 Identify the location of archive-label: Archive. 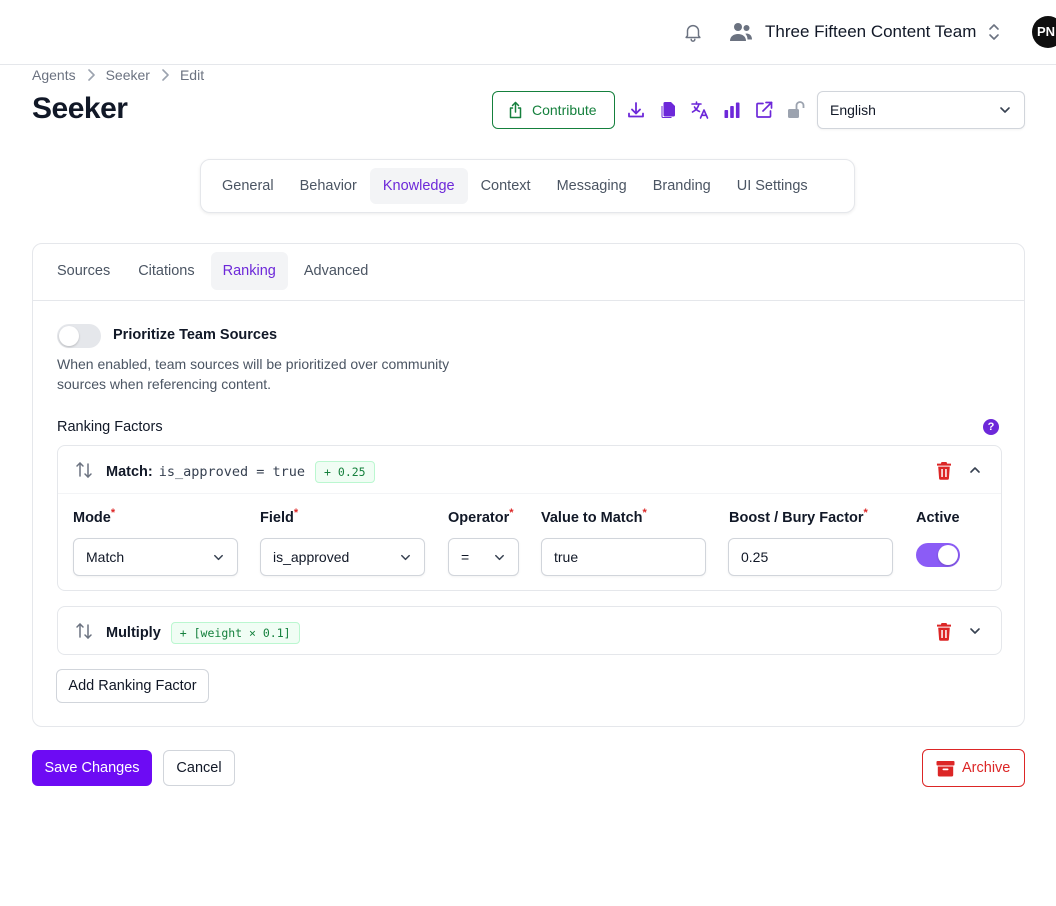
(986, 768).